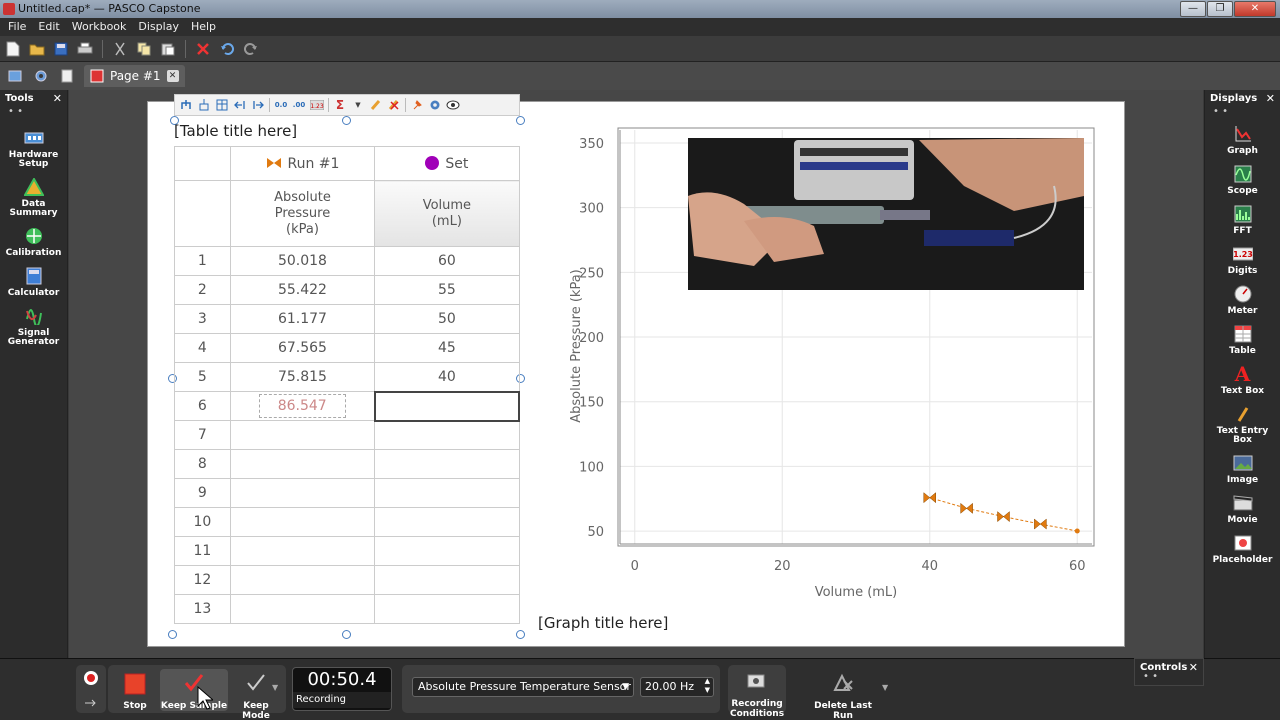  I want to click on keep-mode-button: Keep Mode, so click(256, 696).